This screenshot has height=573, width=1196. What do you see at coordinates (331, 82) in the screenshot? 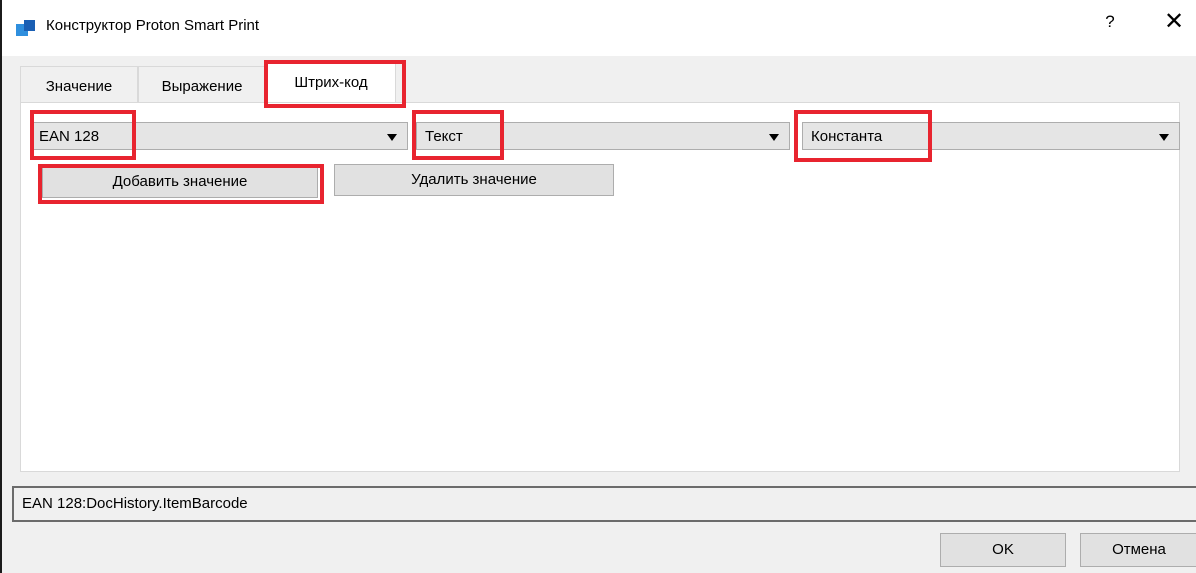
I see `tab-barcode: Штрих-код` at bounding box center [331, 82].